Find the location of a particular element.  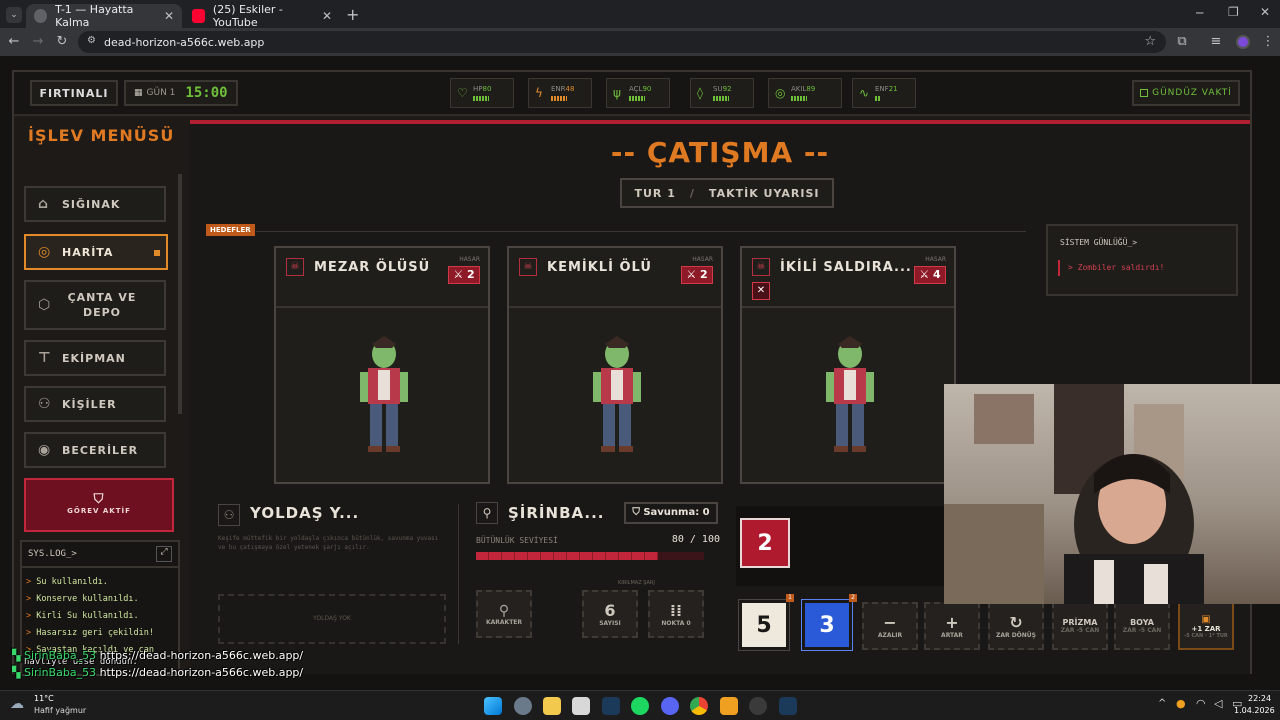

chrome-icon is located at coordinates (699, 706).